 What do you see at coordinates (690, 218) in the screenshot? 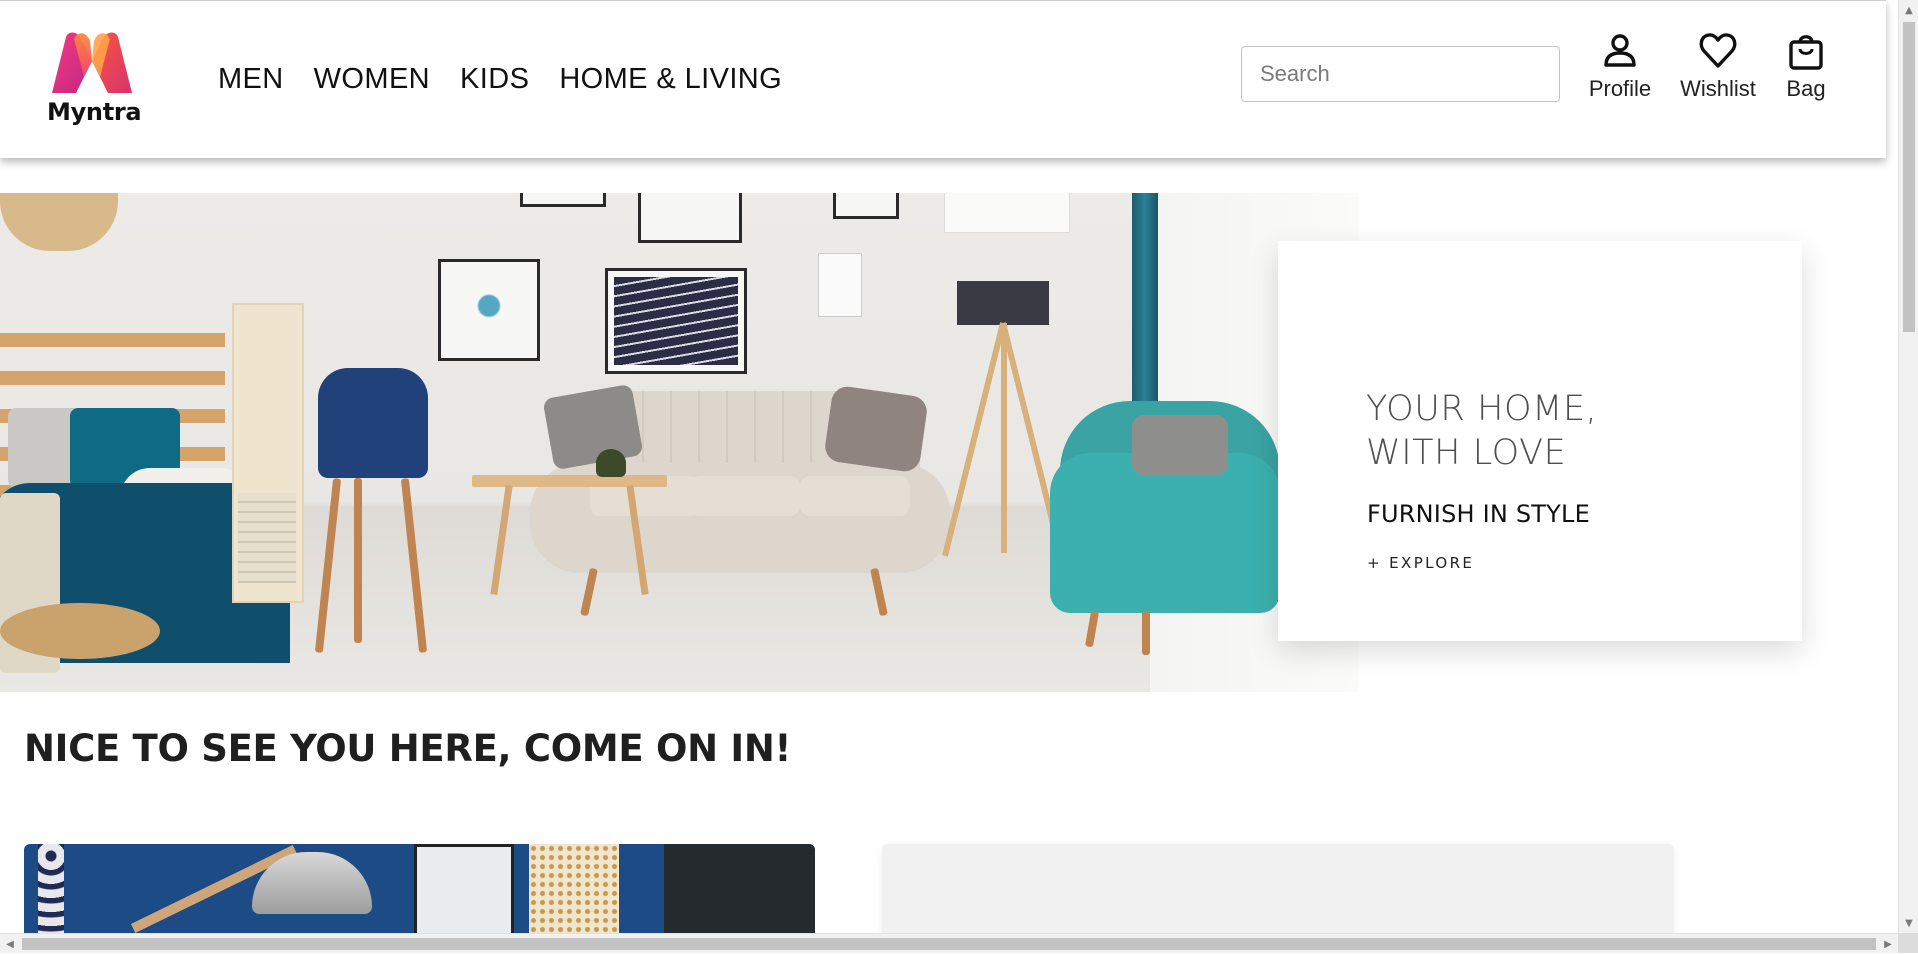
I see `wall-frame-top` at bounding box center [690, 218].